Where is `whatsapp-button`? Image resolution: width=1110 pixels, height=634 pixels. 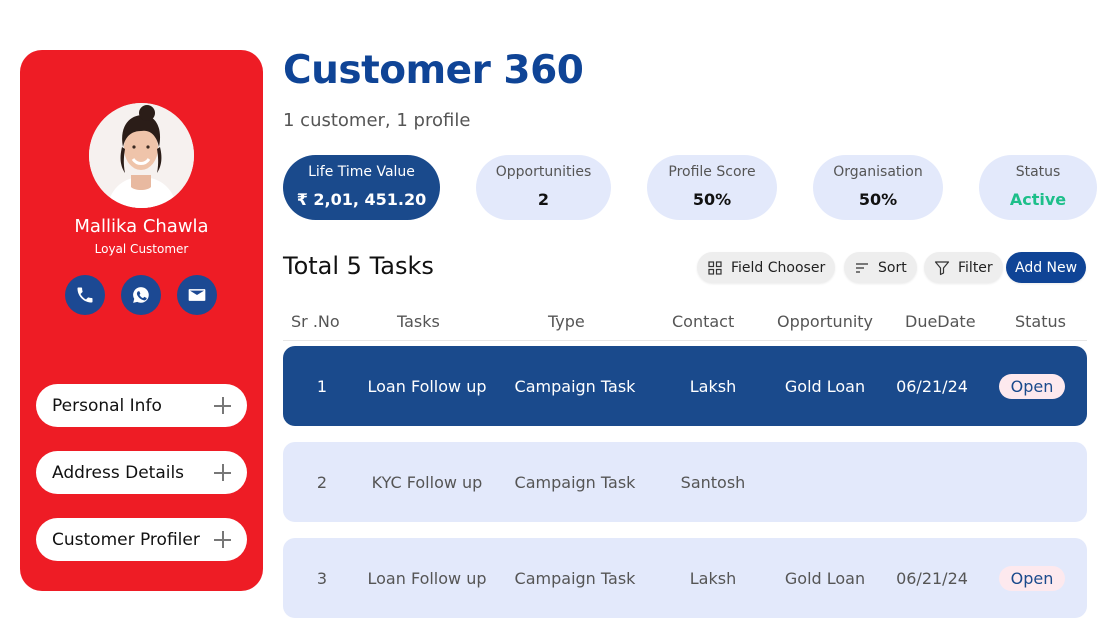 whatsapp-button is located at coordinates (141, 295).